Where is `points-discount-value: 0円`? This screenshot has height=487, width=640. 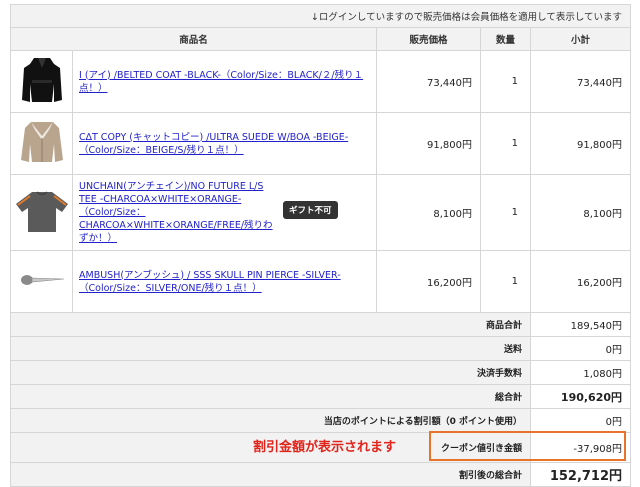 points-discount-value: 0円 is located at coordinates (580, 420).